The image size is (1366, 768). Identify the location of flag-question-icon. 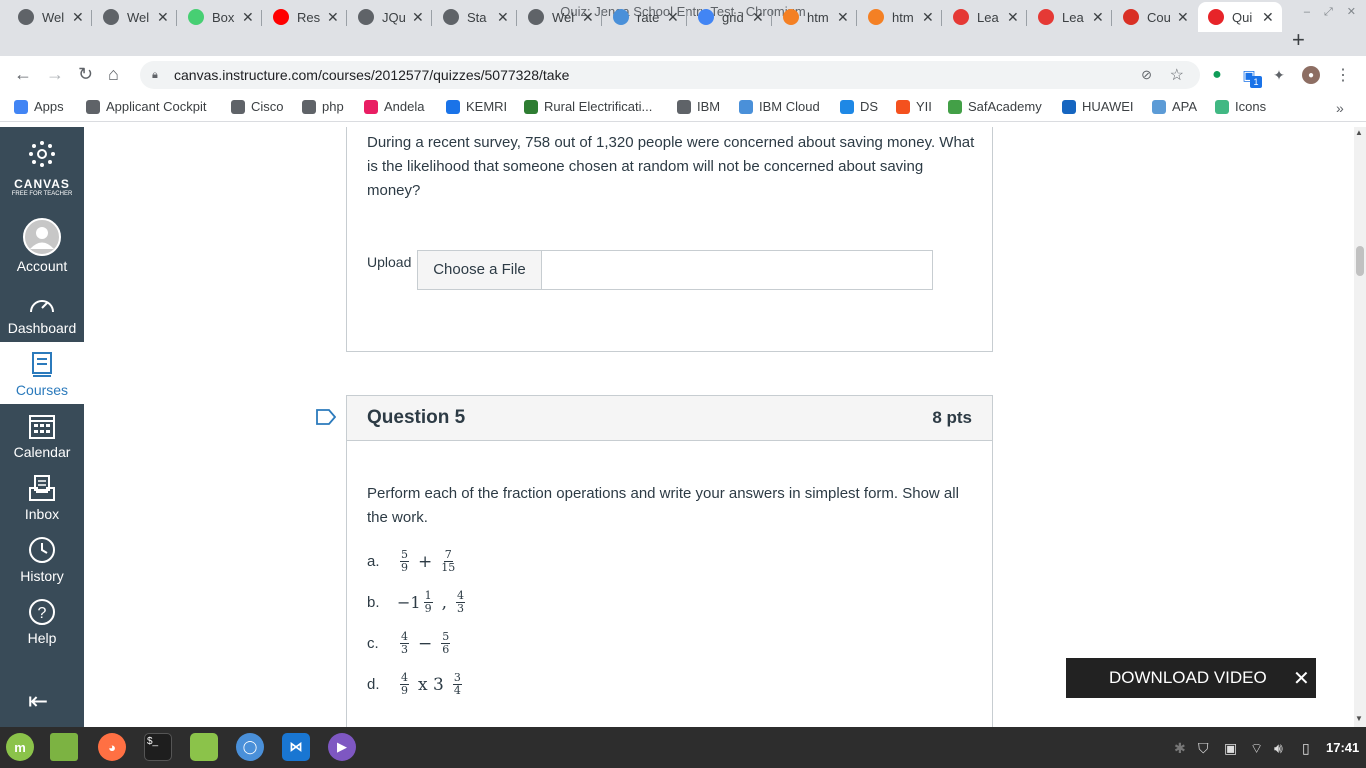
(326, 417).